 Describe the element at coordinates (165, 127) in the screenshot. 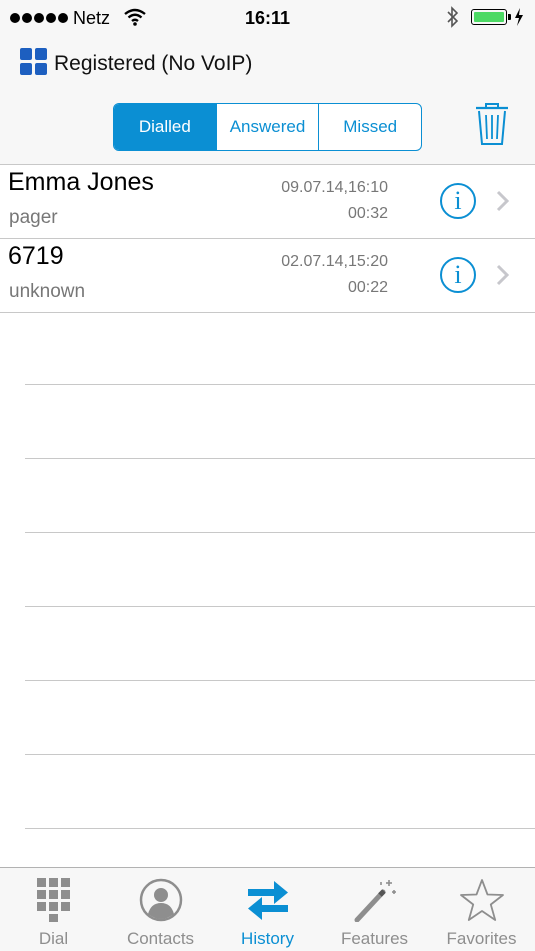

I see `segment-dialled: Dialled` at that location.